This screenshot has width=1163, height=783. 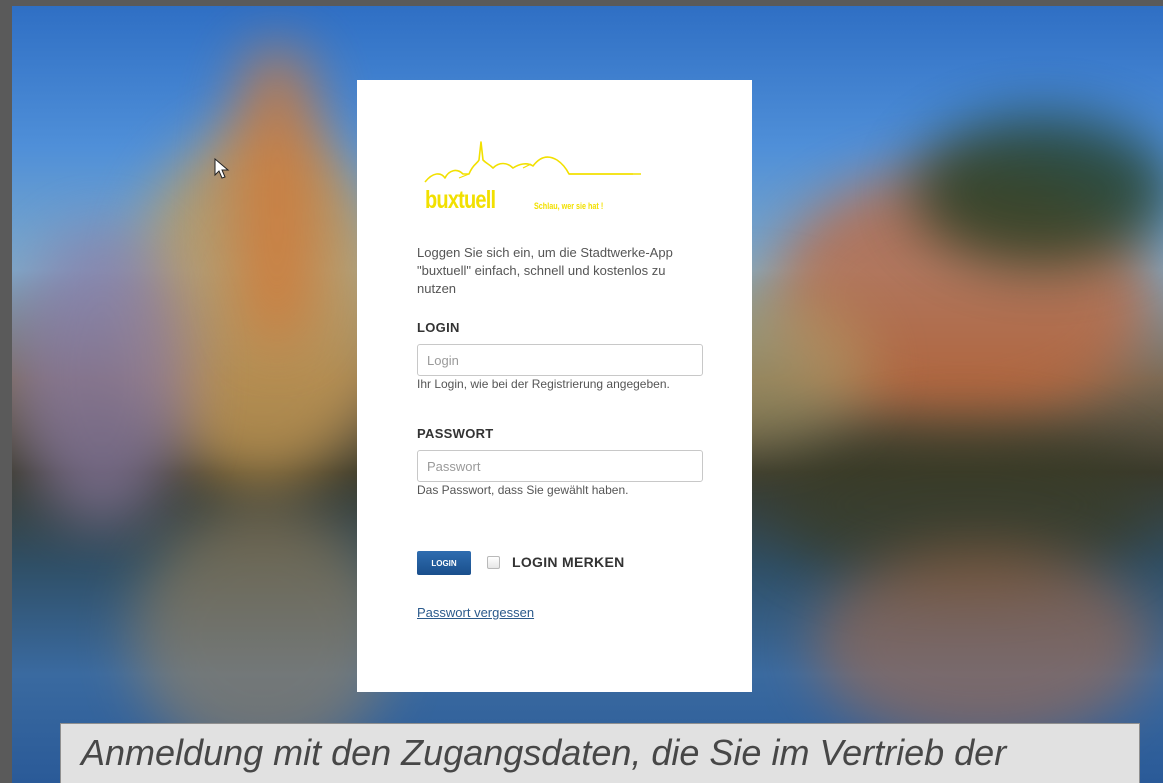 What do you see at coordinates (560, 360) in the screenshot?
I see `login-input` at bounding box center [560, 360].